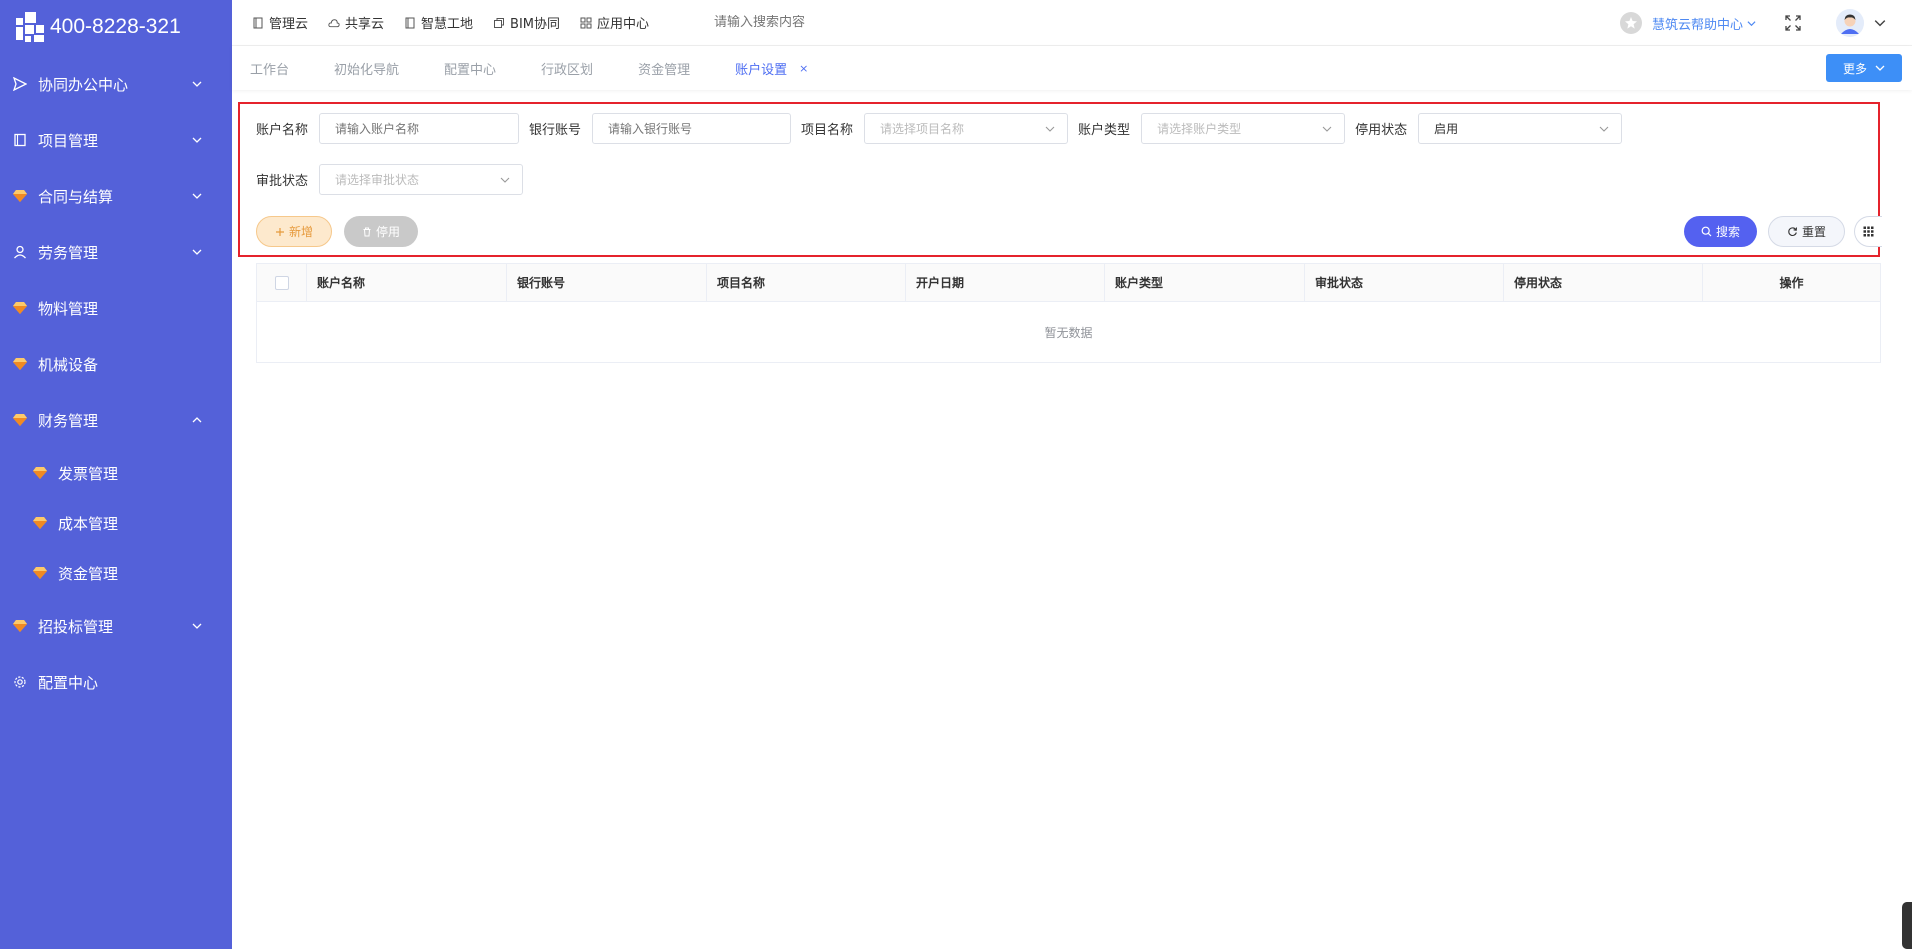 The height and width of the screenshot is (949, 1912). What do you see at coordinates (526, 22) in the screenshot?
I see `topnav-bim: BIM协同` at bounding box center [526, 22].